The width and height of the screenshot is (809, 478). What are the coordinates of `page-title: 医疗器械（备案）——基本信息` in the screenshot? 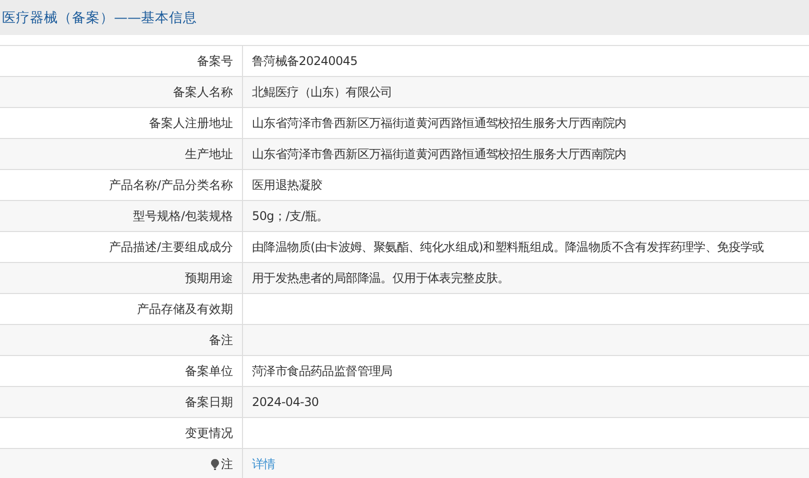 It's located at (99, 17).